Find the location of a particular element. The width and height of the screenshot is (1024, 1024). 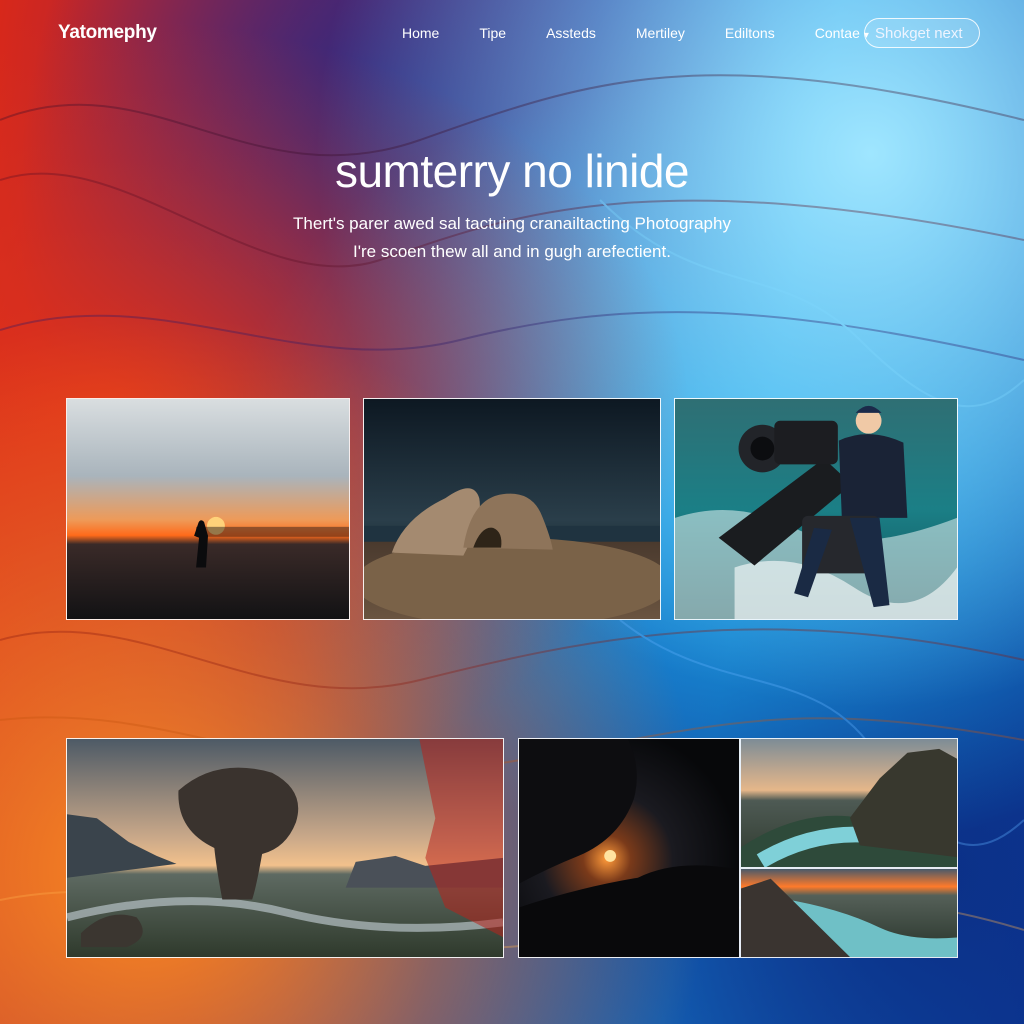

boulder-beach-photo-icon is located at coordinates (512, 509).